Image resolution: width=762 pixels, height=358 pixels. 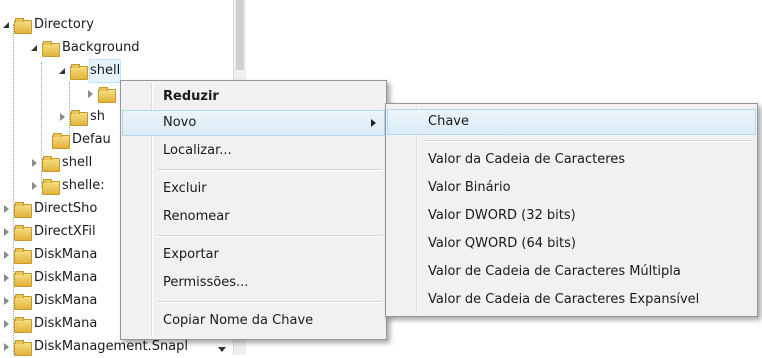 I want to click on menu-item-new: Novo, so click(x=253, y=123).